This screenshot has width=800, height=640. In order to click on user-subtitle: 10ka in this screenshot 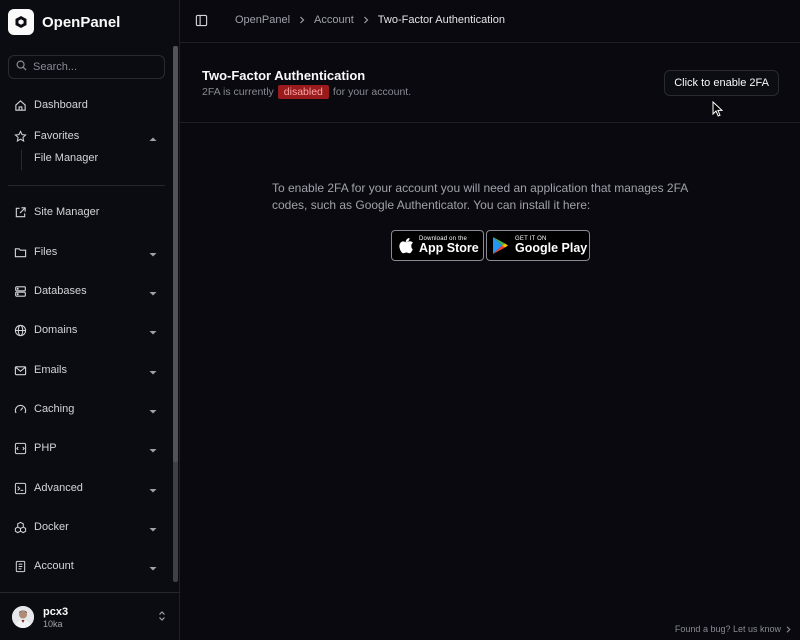, I will do `click(53, 623)`.